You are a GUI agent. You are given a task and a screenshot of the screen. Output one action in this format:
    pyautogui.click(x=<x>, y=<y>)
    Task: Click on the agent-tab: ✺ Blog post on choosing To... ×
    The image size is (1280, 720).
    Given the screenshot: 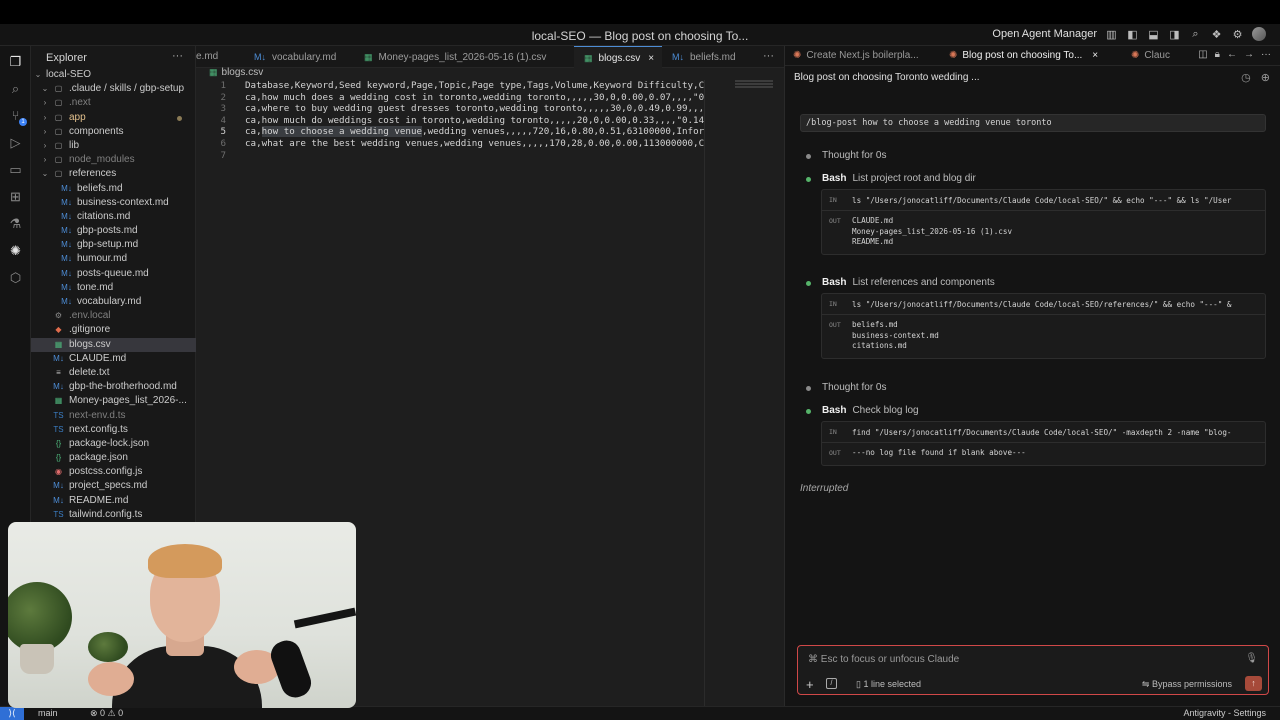 What is the action you would take?
    pyautogui.click(x=1023, y=56)
    